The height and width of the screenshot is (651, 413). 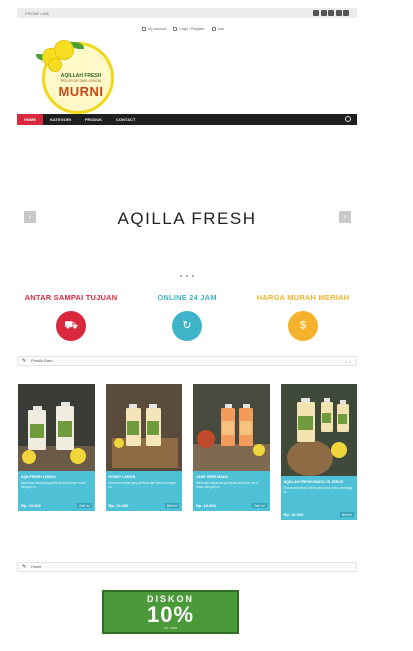 I want to click on coin-icon: $, so click(x=303, y=326).